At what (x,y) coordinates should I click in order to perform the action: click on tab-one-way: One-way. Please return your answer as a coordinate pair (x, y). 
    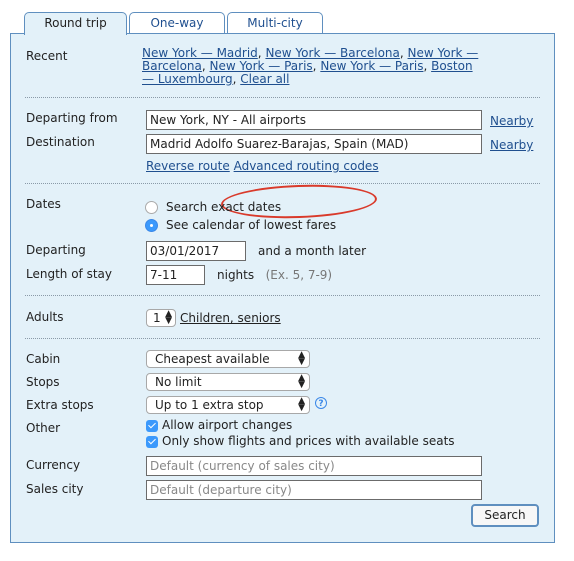
    Looking at the image, I should click on (177, 22).